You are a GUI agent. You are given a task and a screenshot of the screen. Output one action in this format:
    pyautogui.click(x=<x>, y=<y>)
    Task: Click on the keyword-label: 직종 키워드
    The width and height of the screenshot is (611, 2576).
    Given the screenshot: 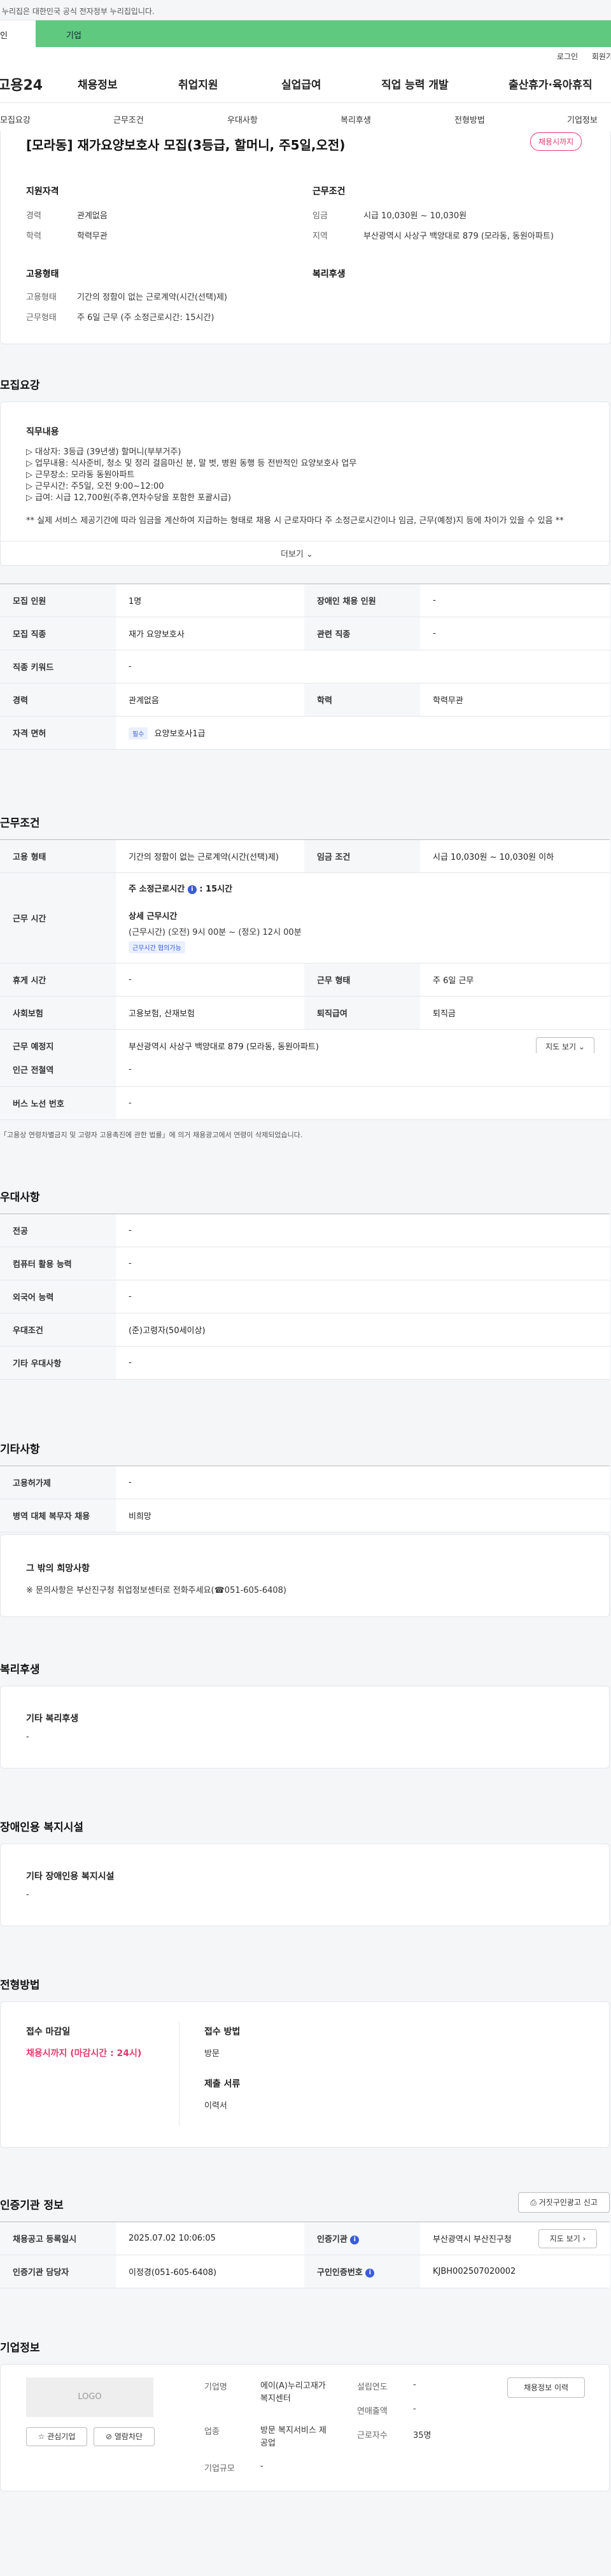 What is the action you would take?
    pyautogui.click(x=58, y=666)
    